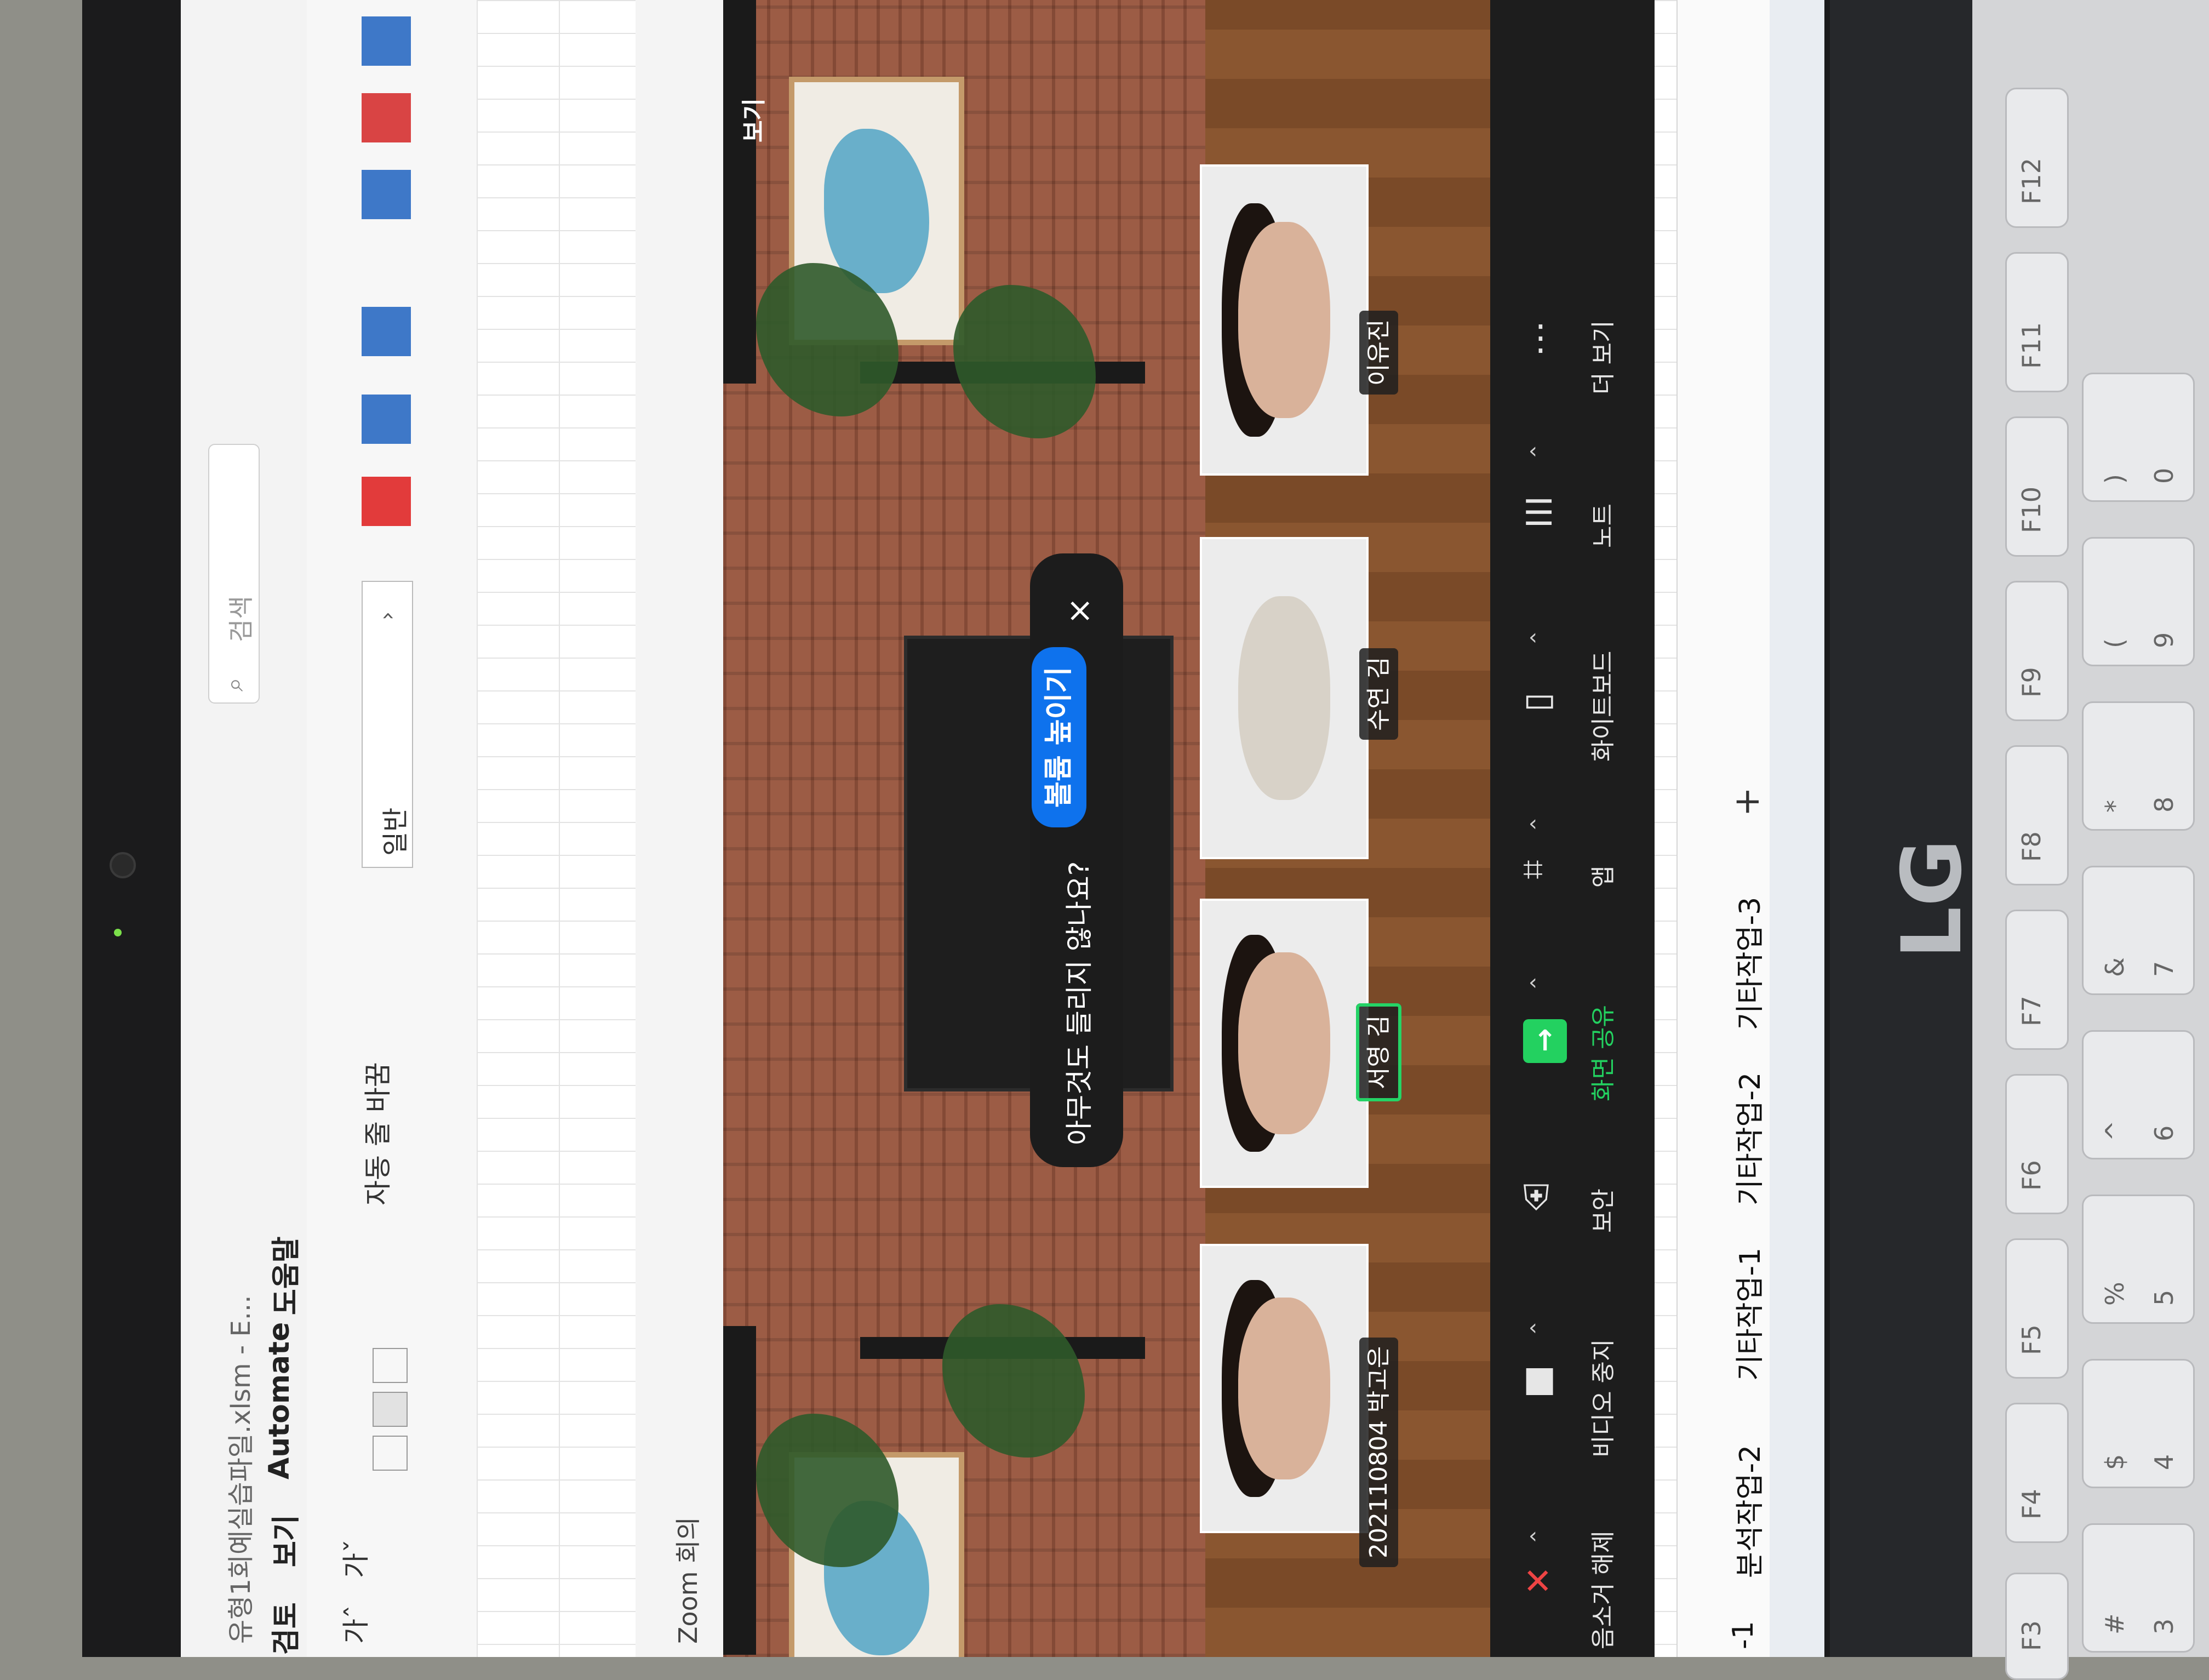  What do you see at coordinates (118, 932) in the screenshot?
I see `camera-led-icon` at bounding box center [118, 932].